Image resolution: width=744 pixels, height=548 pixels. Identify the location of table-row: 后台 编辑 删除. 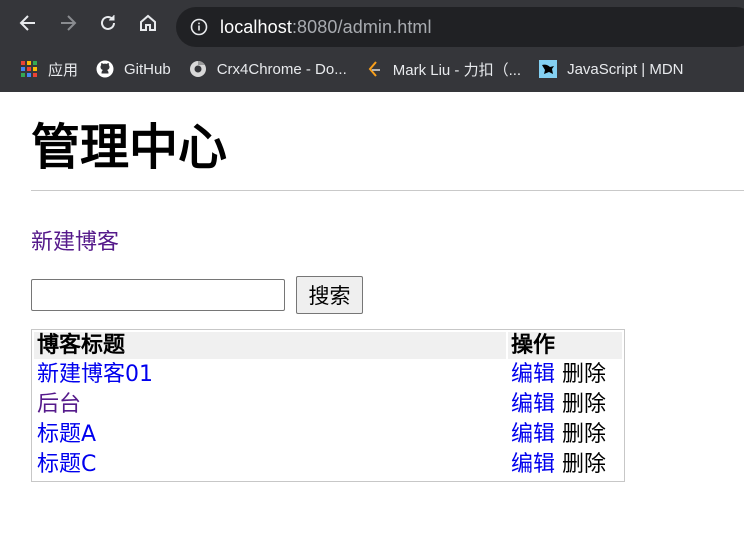
(328, 405).